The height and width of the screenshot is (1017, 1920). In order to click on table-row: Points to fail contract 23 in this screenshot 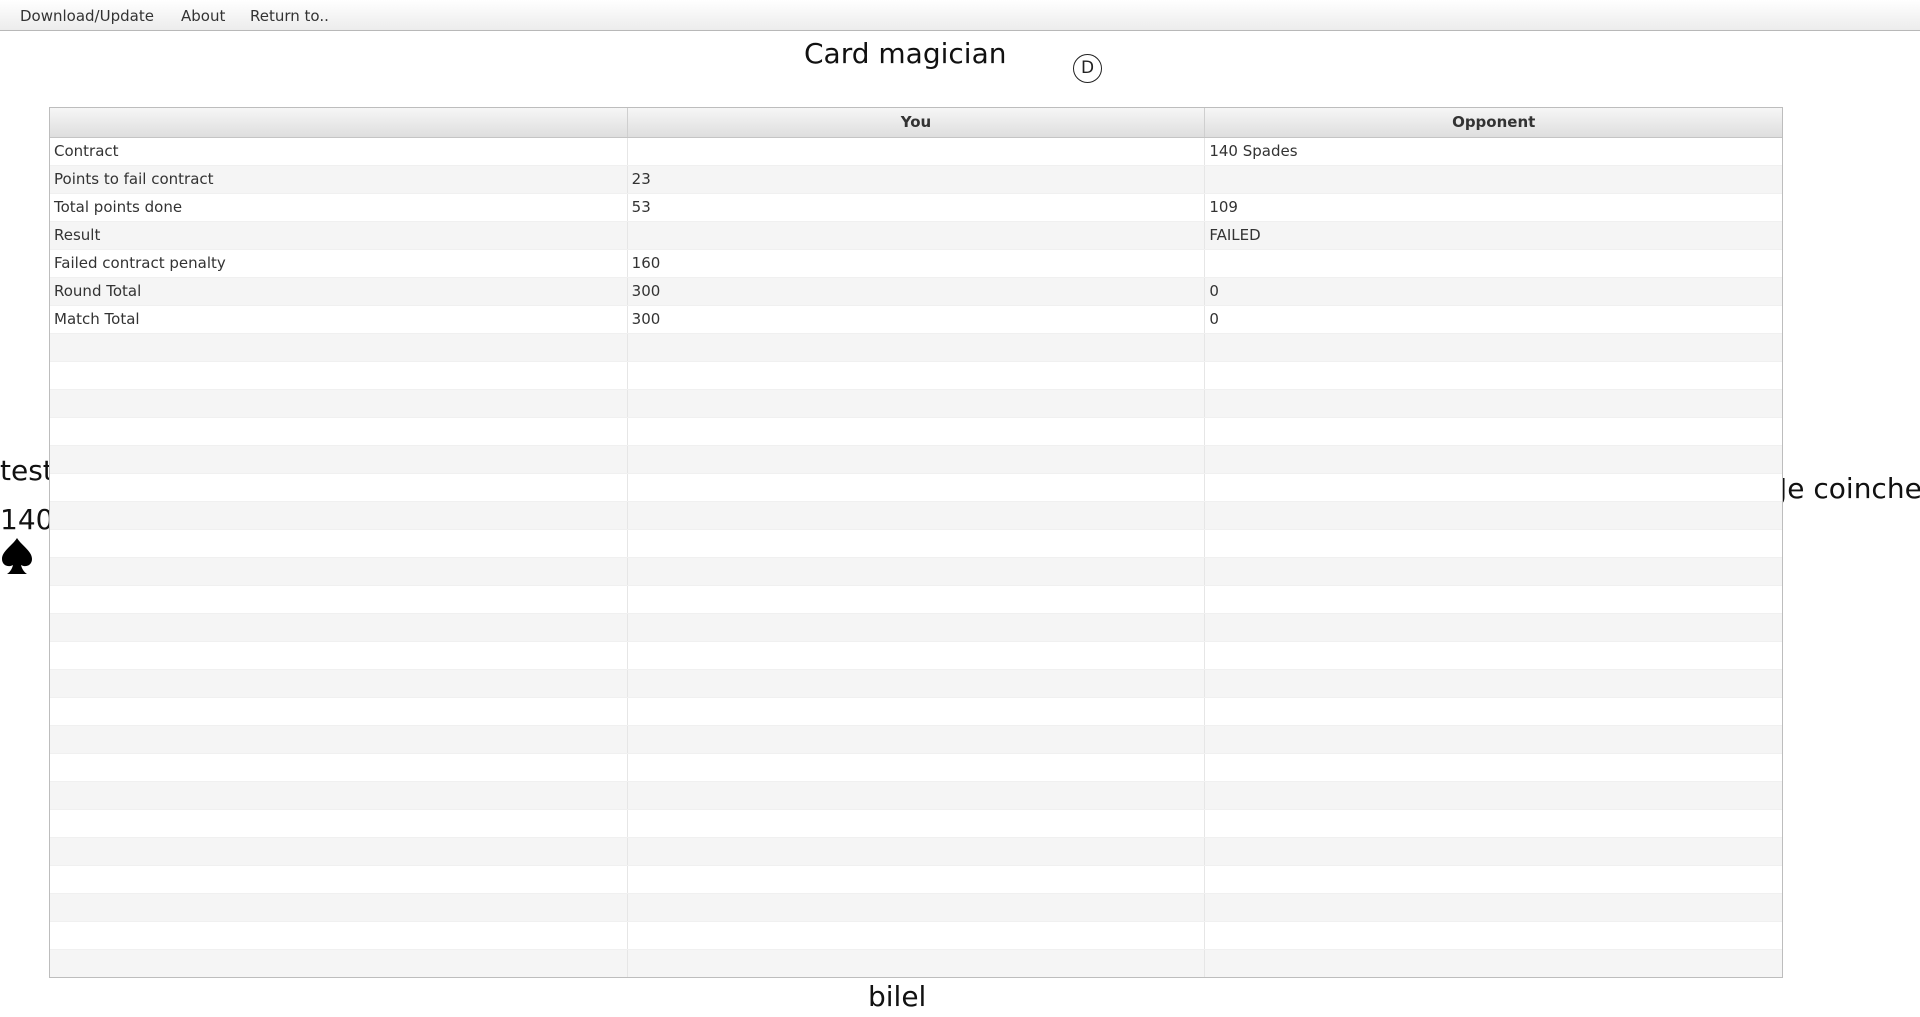, I will do `click(916, 180)`.